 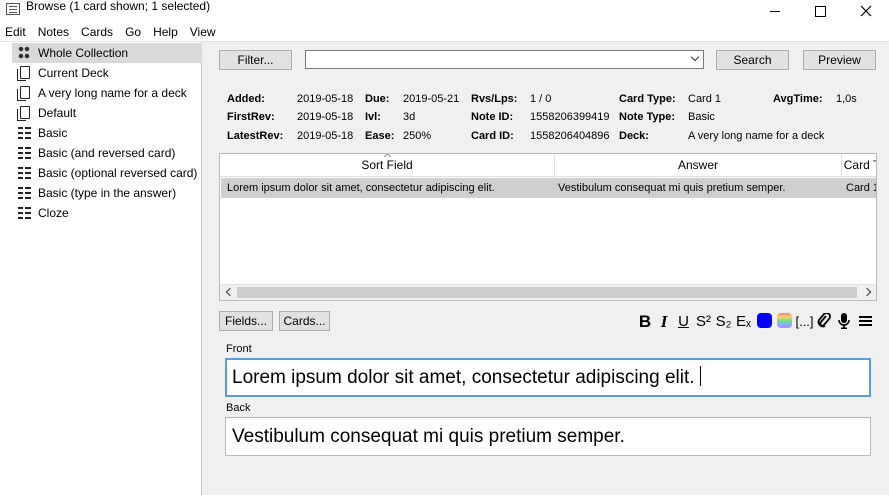 I want to click on text-color-button, so click(x=764, y=322).